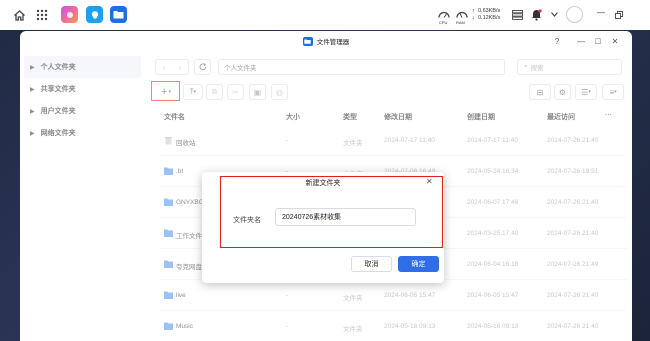  Describe the element at coordinates (118, 14) in the screenshot. I see `file-manager-app-icon` at that location.